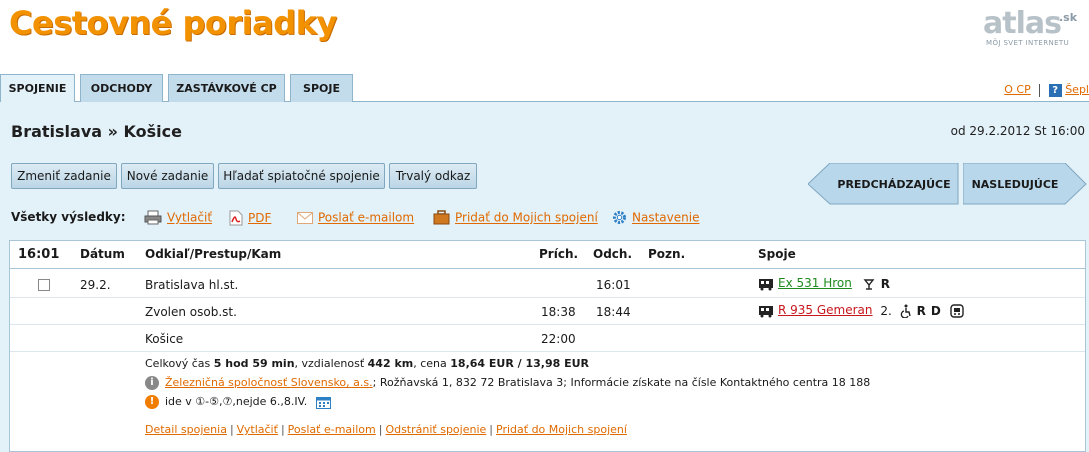  What do you see at coordinates (1068, 17) in the screenshot?
I see `atlas-brand-suffix: .sk` at bounding box center [1068, 17].